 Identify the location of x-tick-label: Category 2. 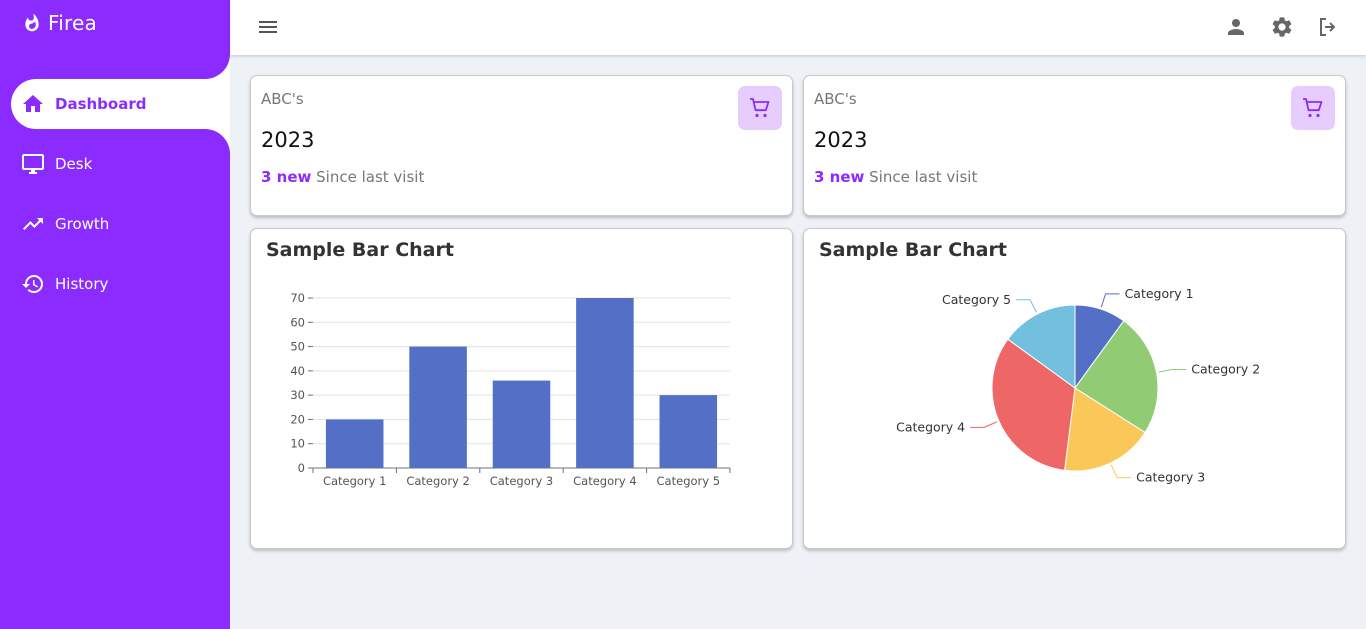
(438, 481).